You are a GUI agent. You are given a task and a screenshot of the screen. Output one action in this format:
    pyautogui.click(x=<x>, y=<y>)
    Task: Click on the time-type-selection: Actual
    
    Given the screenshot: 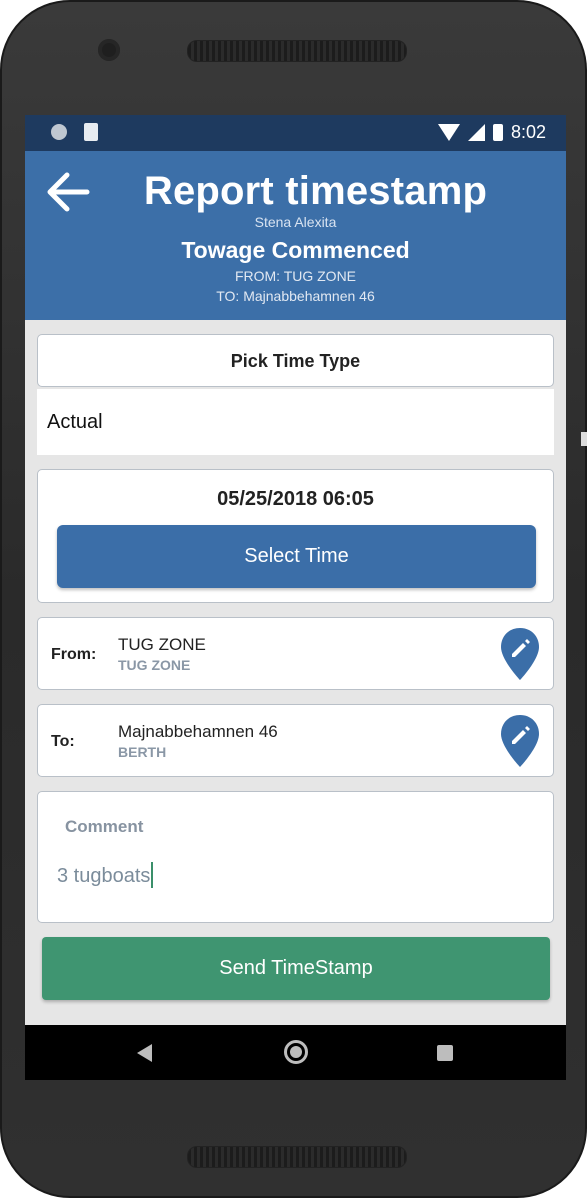 What is the action you would take?
    pyautogui.click(x=295, y=422)
    